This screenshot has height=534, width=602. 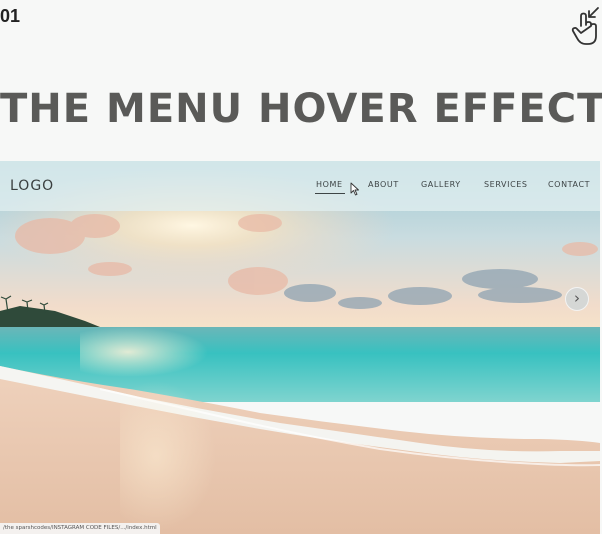 I want to click on site-logo: LOGO, so click(x=32, y=186).